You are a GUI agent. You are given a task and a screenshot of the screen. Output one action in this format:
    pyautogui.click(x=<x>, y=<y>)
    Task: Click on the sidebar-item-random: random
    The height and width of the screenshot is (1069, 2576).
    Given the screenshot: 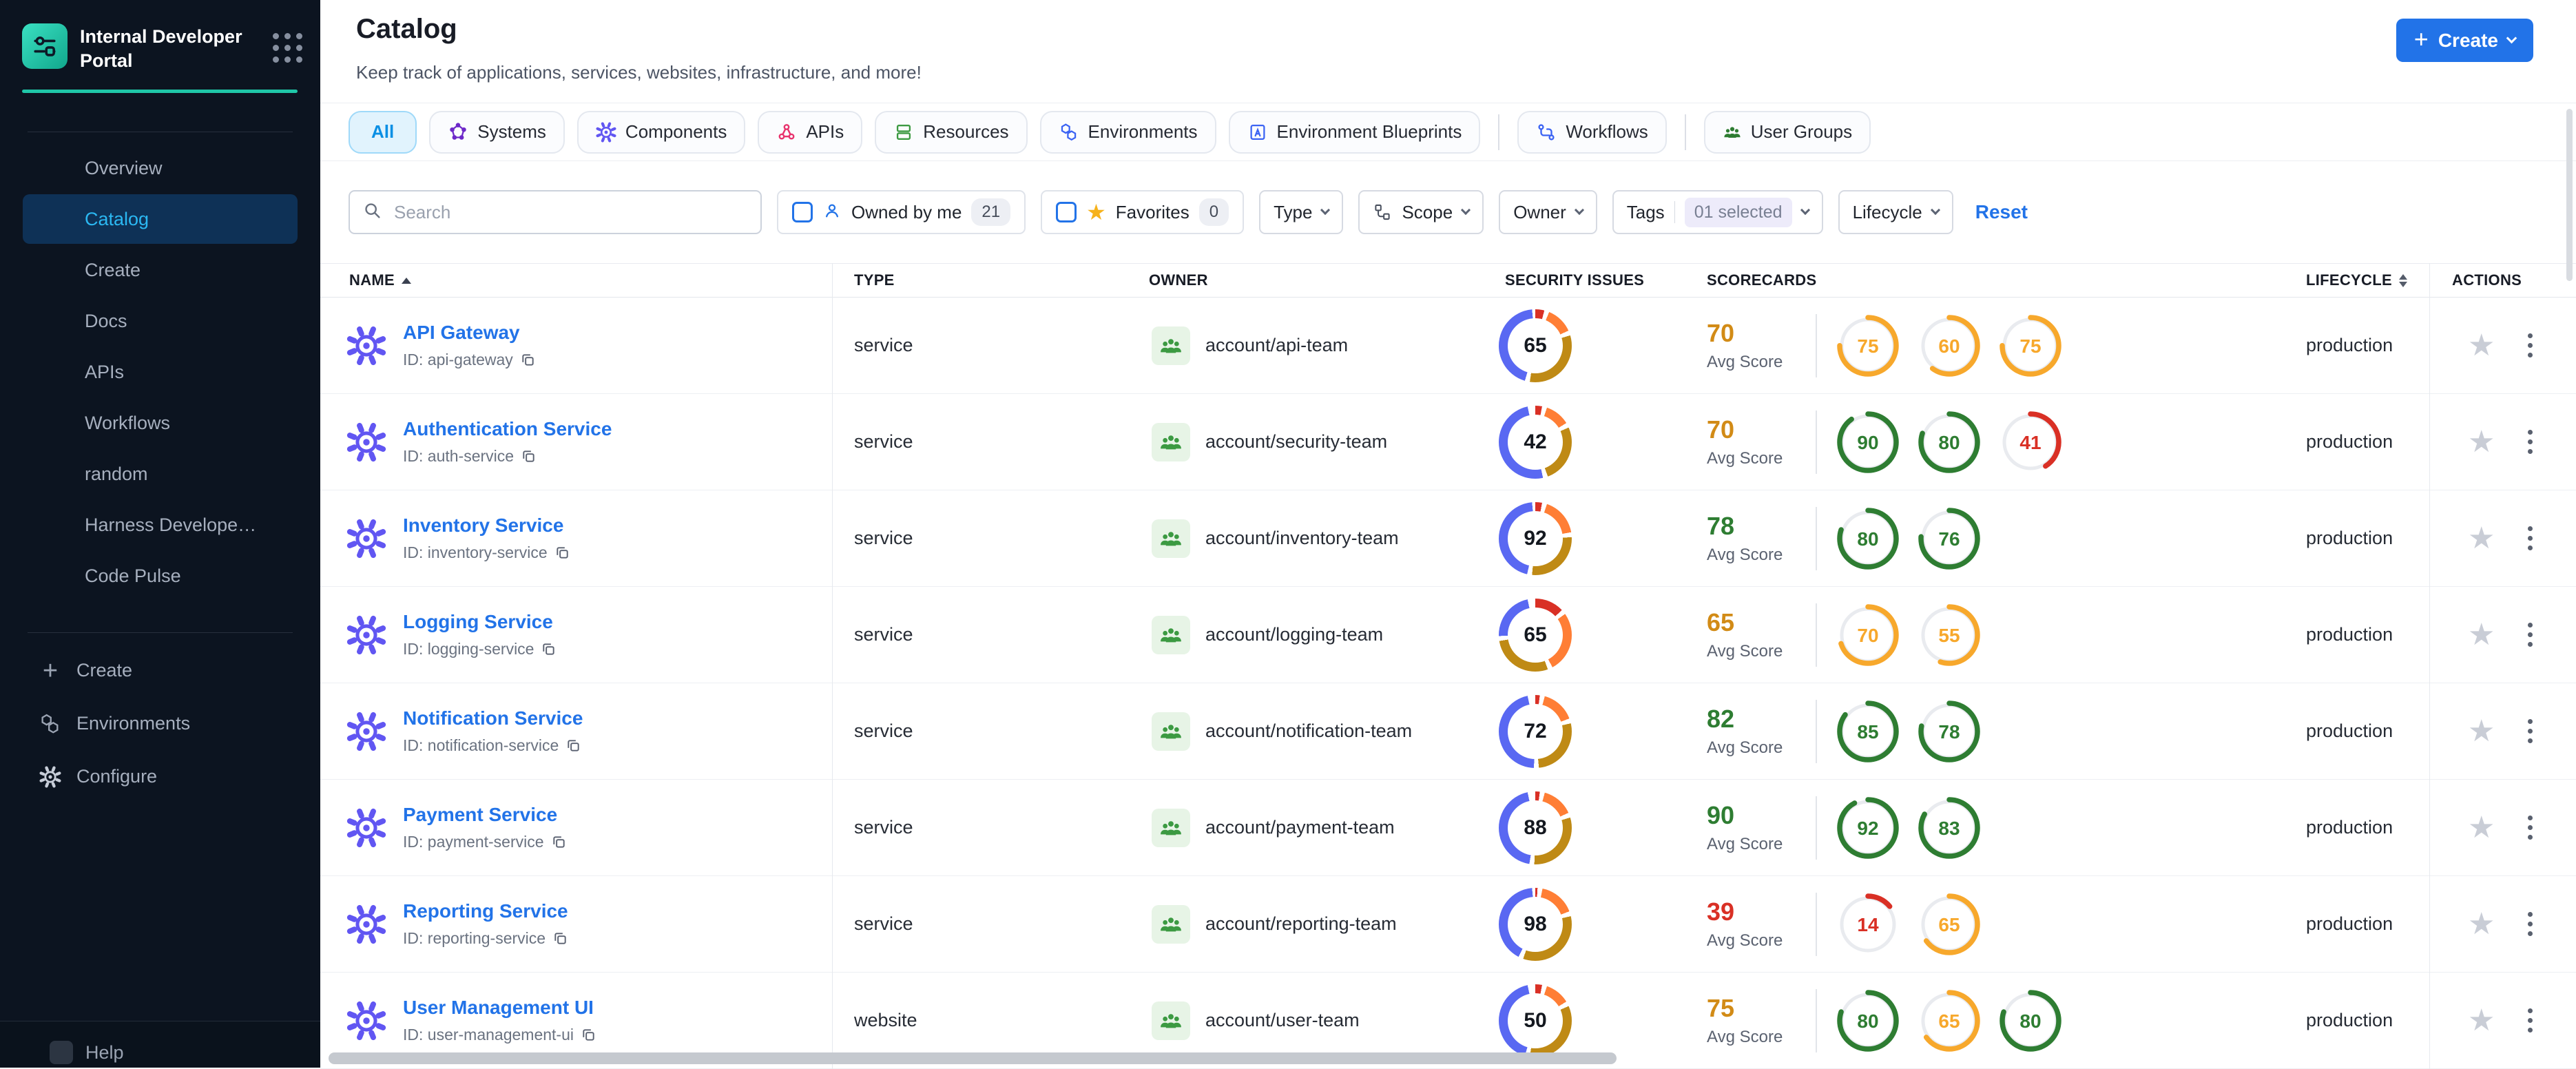 What is the action you would take?
    pyautogui.click(x=160, y=474)
    